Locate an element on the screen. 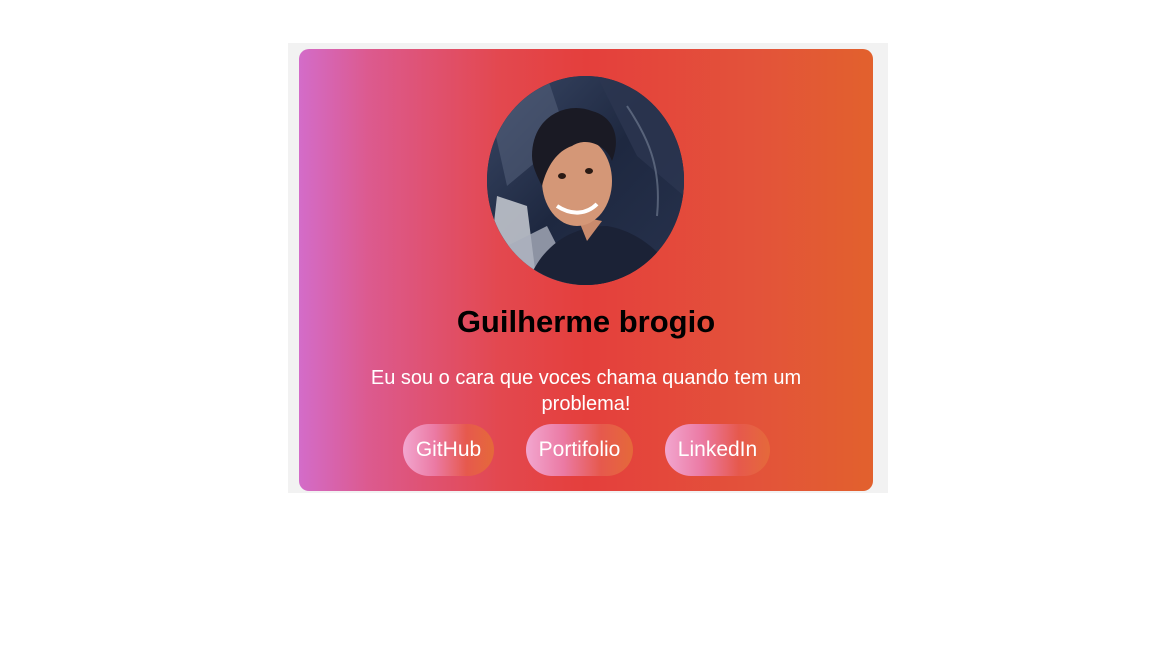 This screenshot has width=1152, height=648. social-links: GitHub Portifolio LinkedIn is located at coordinates (586, 450).